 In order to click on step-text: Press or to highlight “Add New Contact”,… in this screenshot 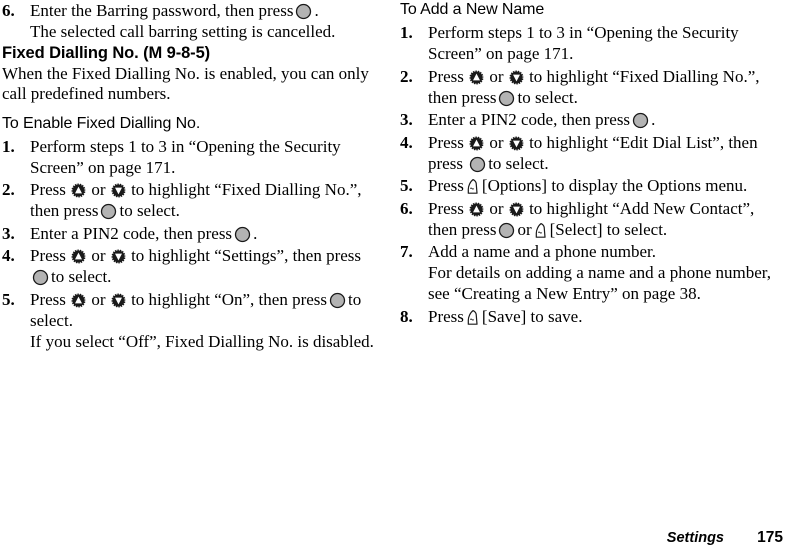, I will do `click(600, 219)`.